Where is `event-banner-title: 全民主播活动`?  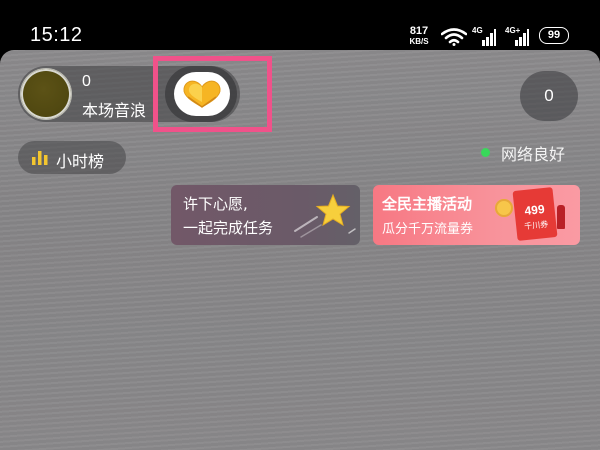 event-banner-title: 全民主播活动 is located at coordinates (427, 204).